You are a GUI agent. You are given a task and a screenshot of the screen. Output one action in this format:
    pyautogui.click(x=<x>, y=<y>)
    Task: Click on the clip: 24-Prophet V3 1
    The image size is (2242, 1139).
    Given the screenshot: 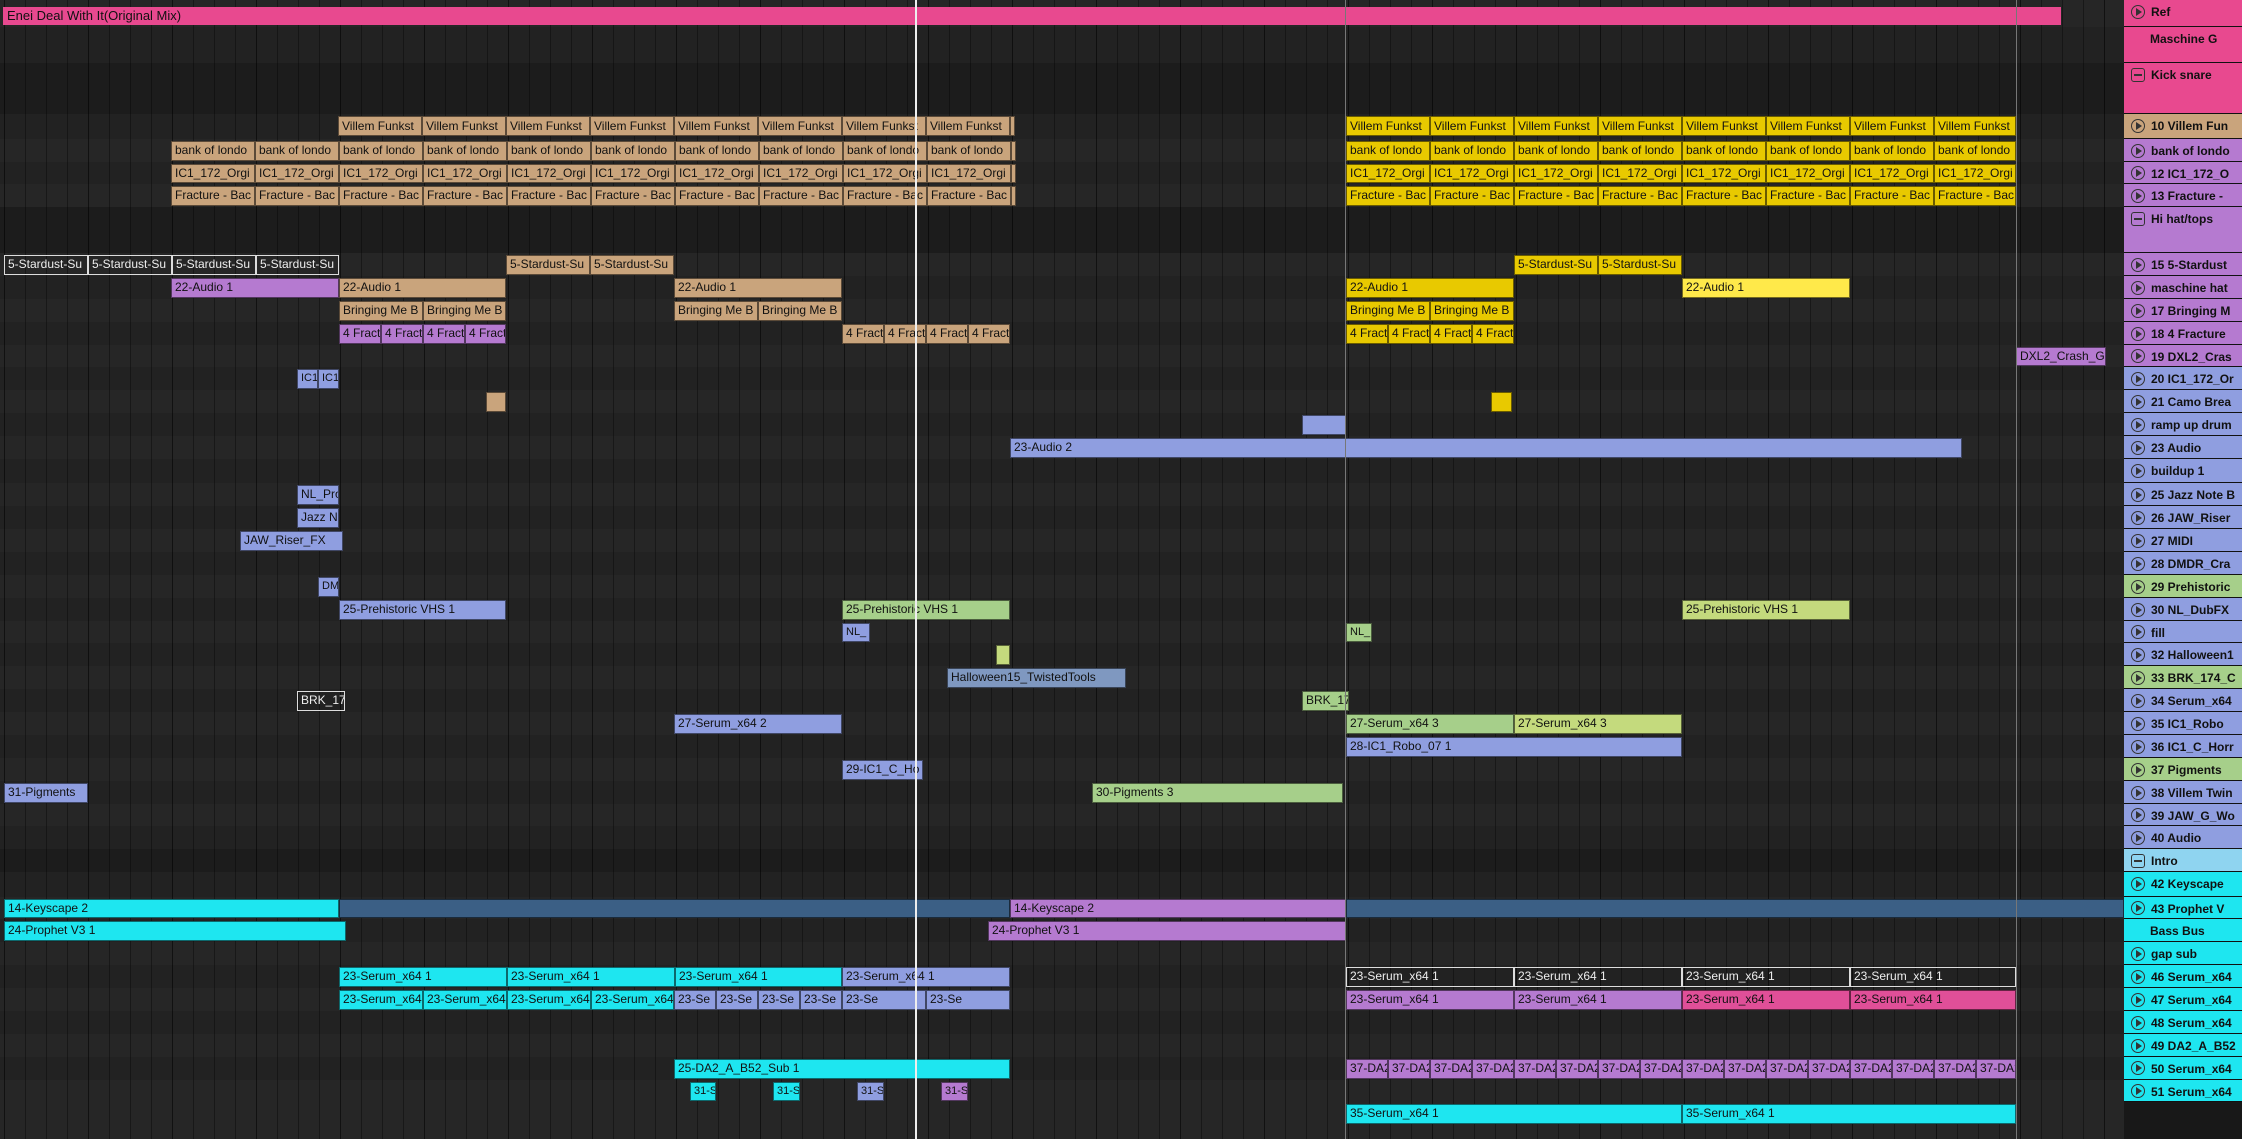 What is the action you would take?
    pyautogui.click(x=175, y=931)
    